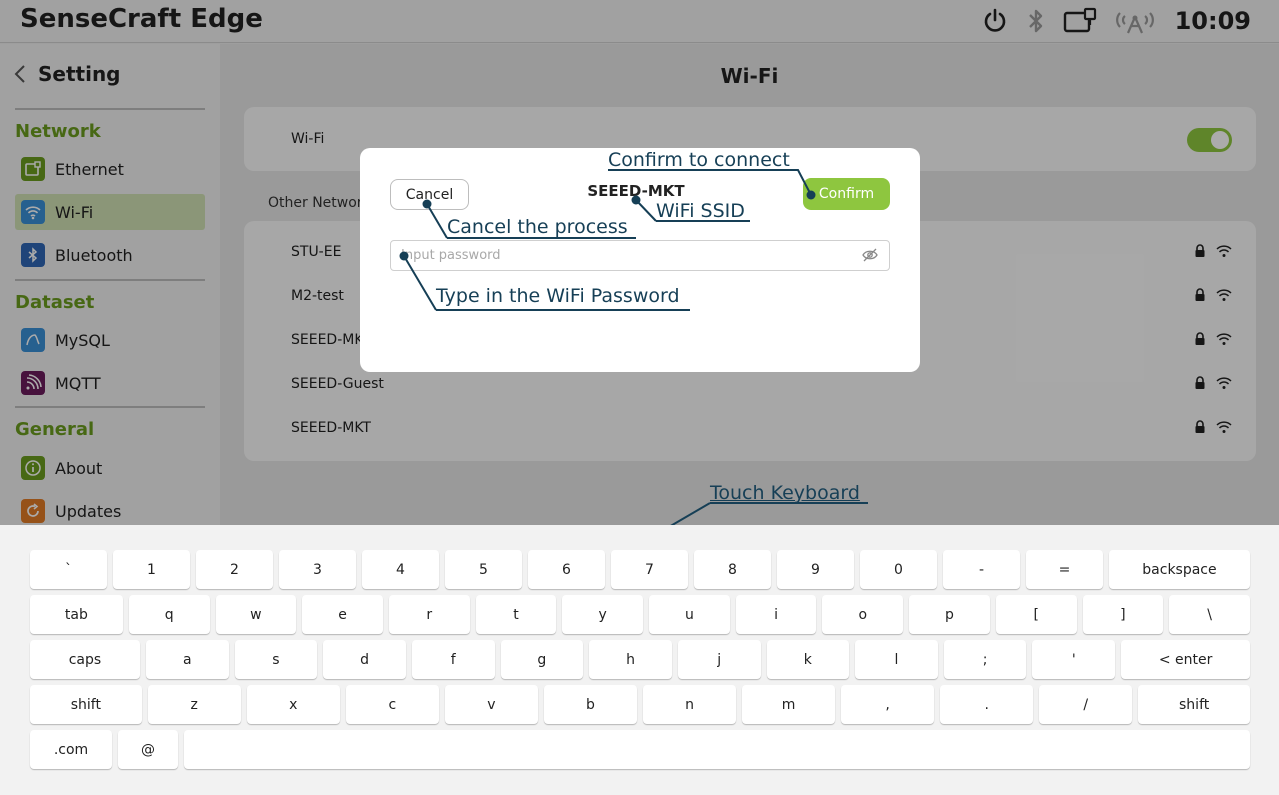 Image resolution: width=1279 pixels, height=795 pixels. I want to click on key-4: 4, so click(400, 569).